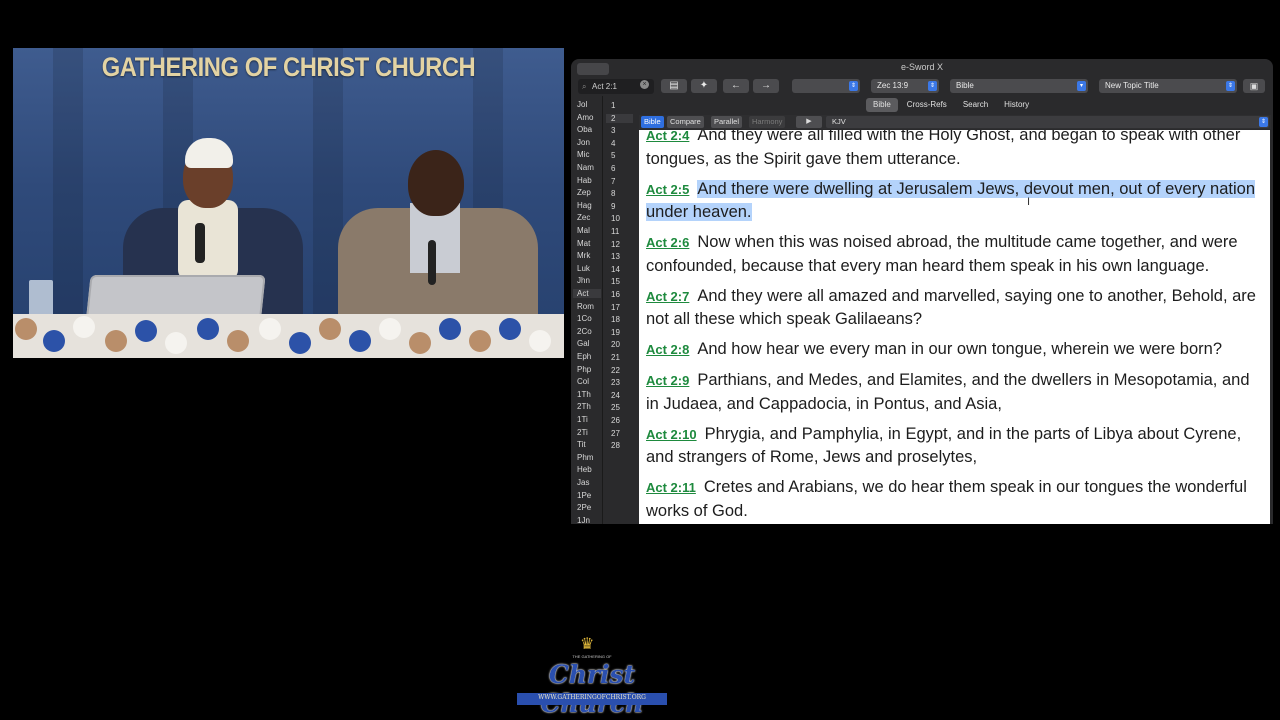 The image size is (1280, 720). I want to click on book-item: Oba, so click(584, 129).